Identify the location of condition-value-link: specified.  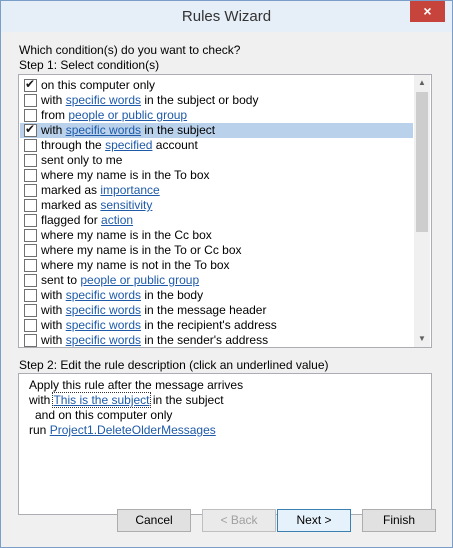
(128, 145).